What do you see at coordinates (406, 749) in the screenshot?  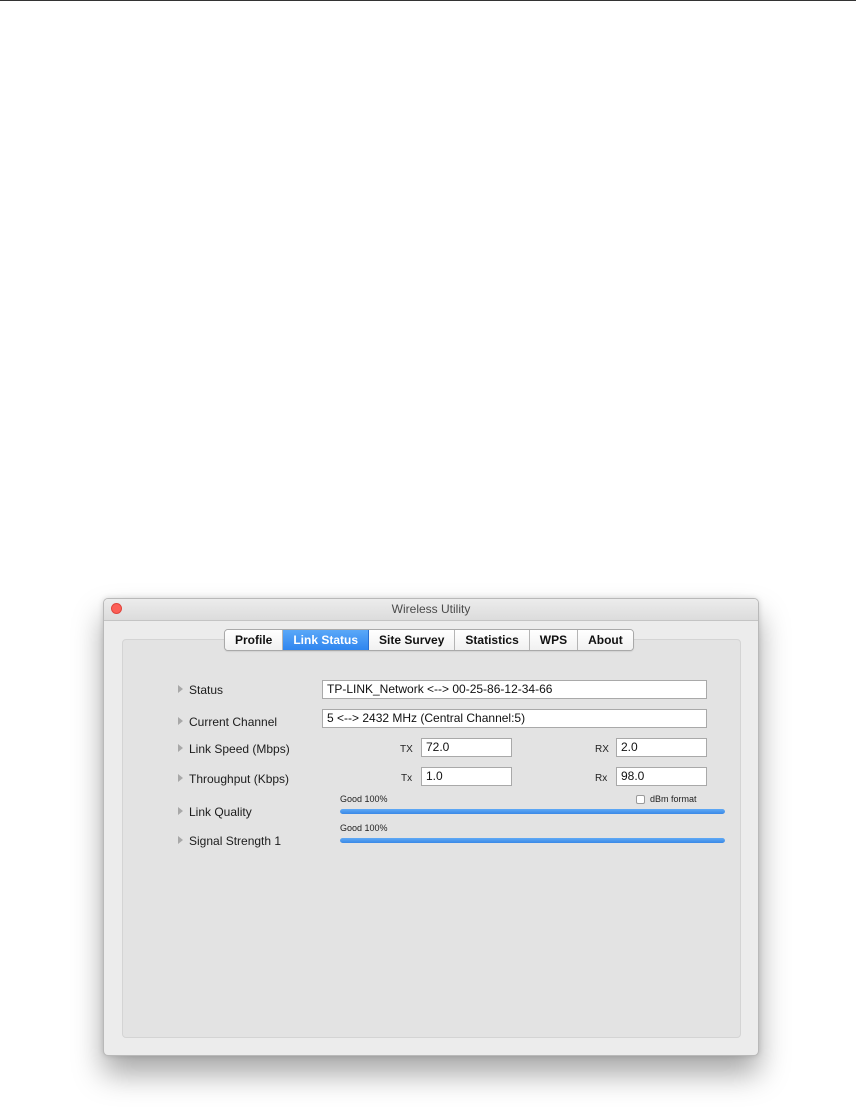 I see `link-speed-tx-label: TX` at bounding box center [406, 749].